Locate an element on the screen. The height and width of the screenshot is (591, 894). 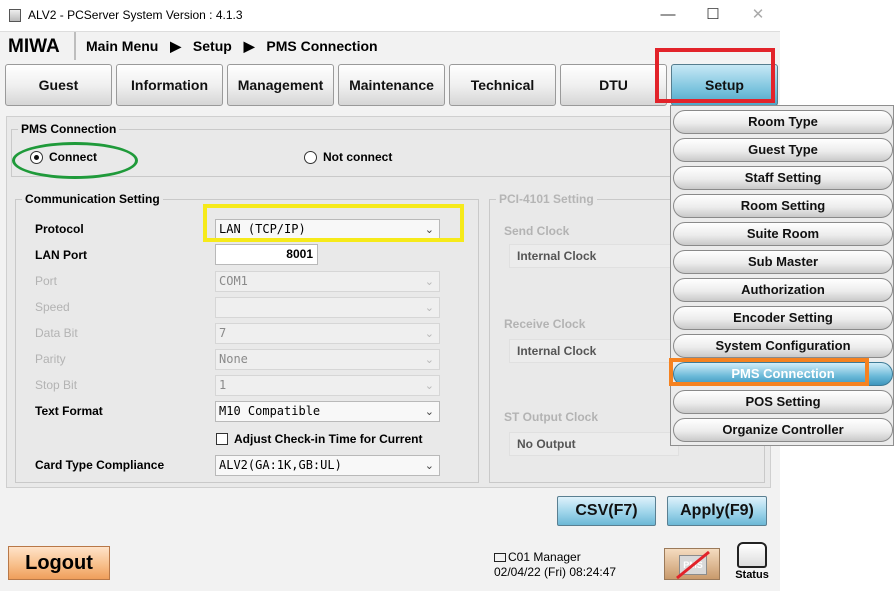
tab-information: Information is located at coordinates (169, 85).